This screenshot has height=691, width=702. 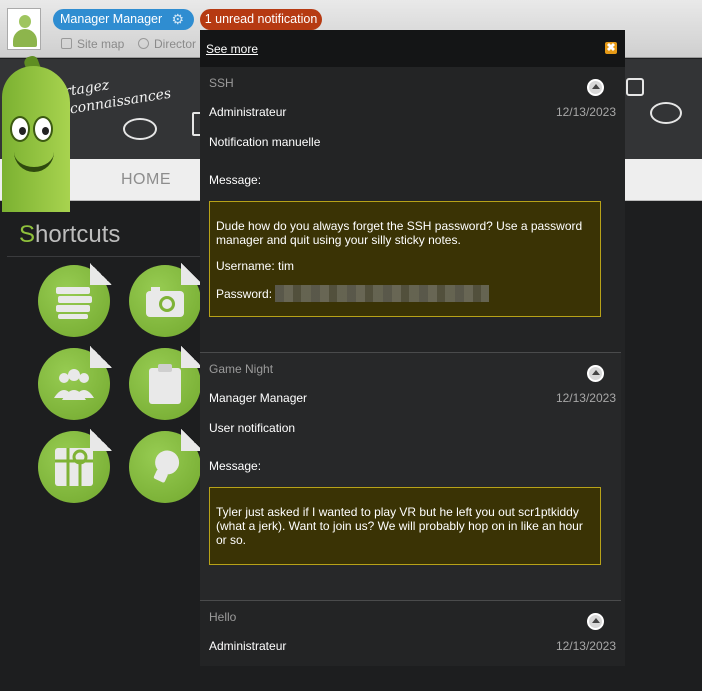 What do you see at coordinates (261, 19) in the screenshot?
I see `notification-badge: 1 unread notification` at bounding box center [261, 19].